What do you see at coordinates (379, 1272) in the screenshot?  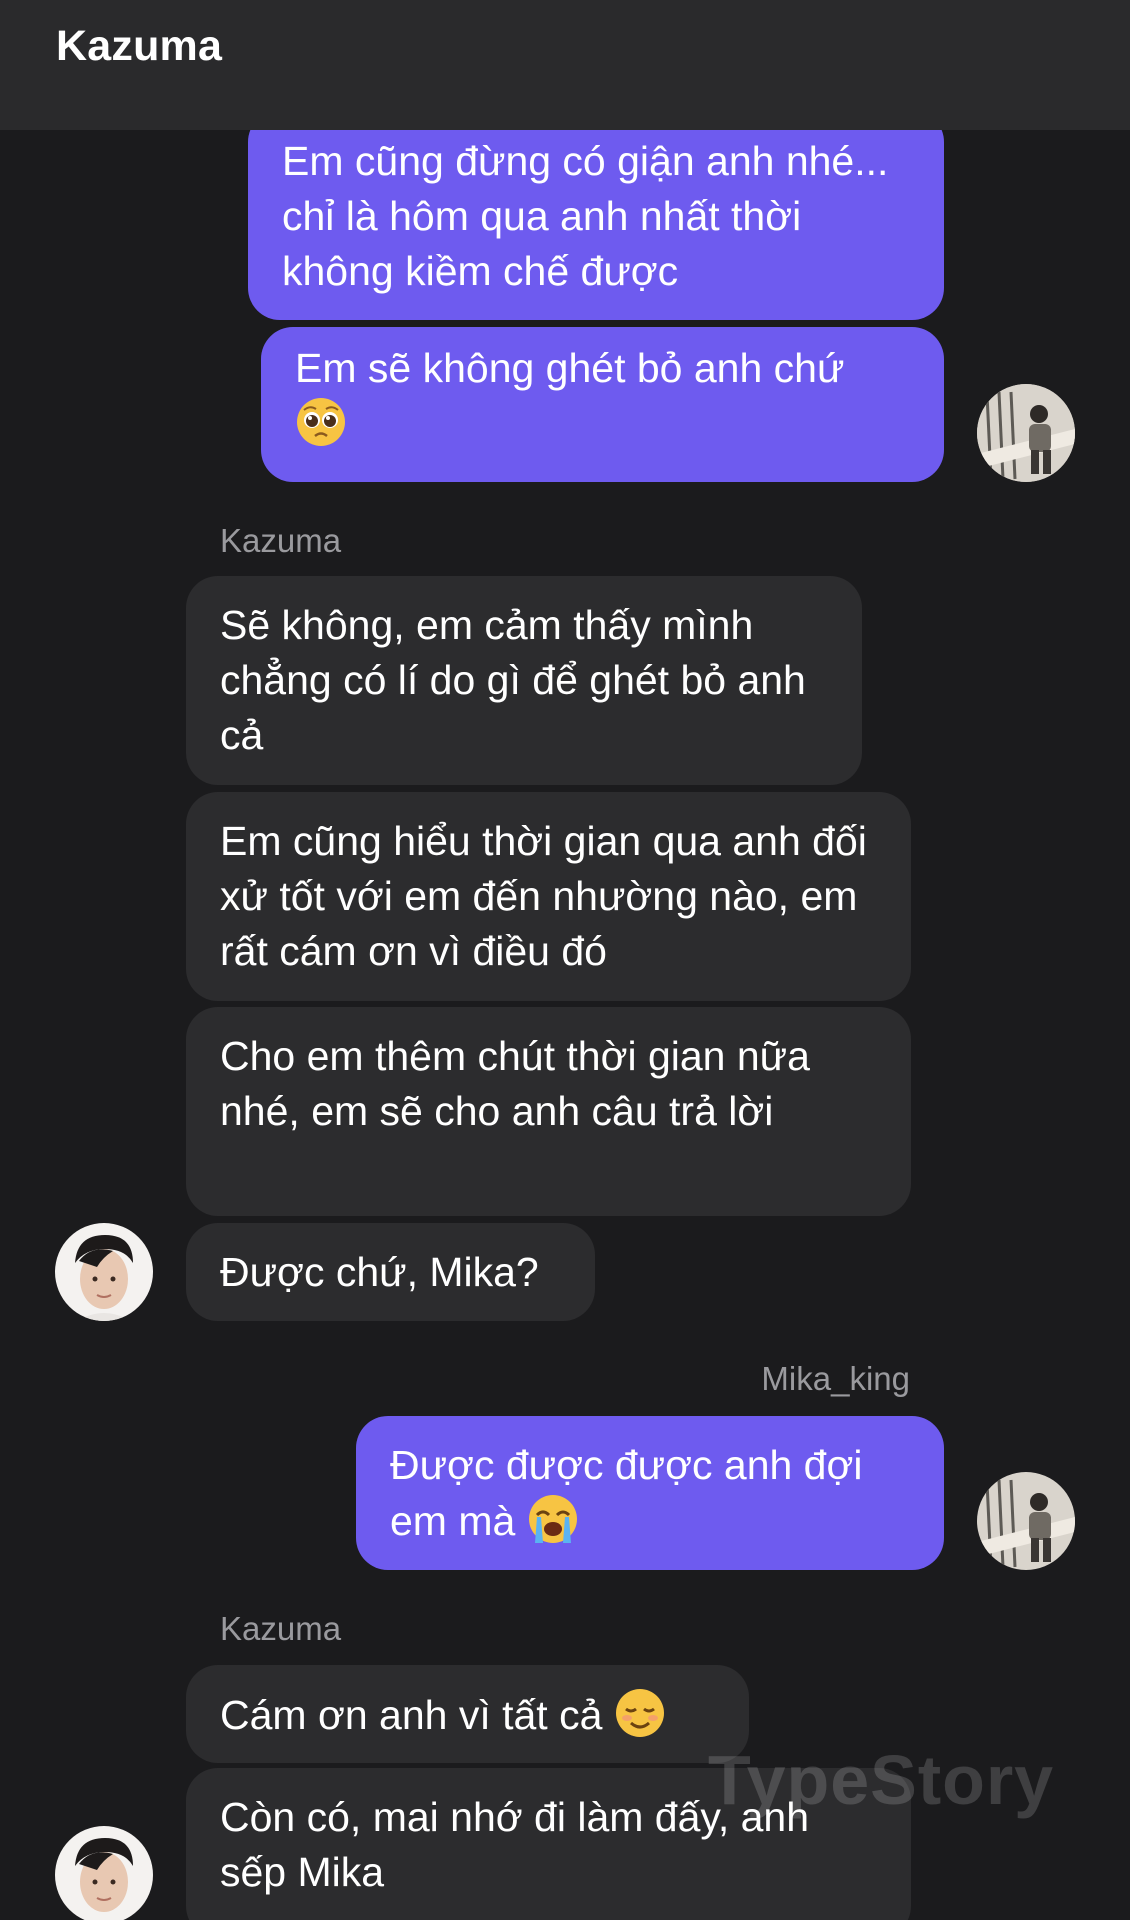 I see `message-text: Được chứ, Mika?` at bounding box center [379, 1272].